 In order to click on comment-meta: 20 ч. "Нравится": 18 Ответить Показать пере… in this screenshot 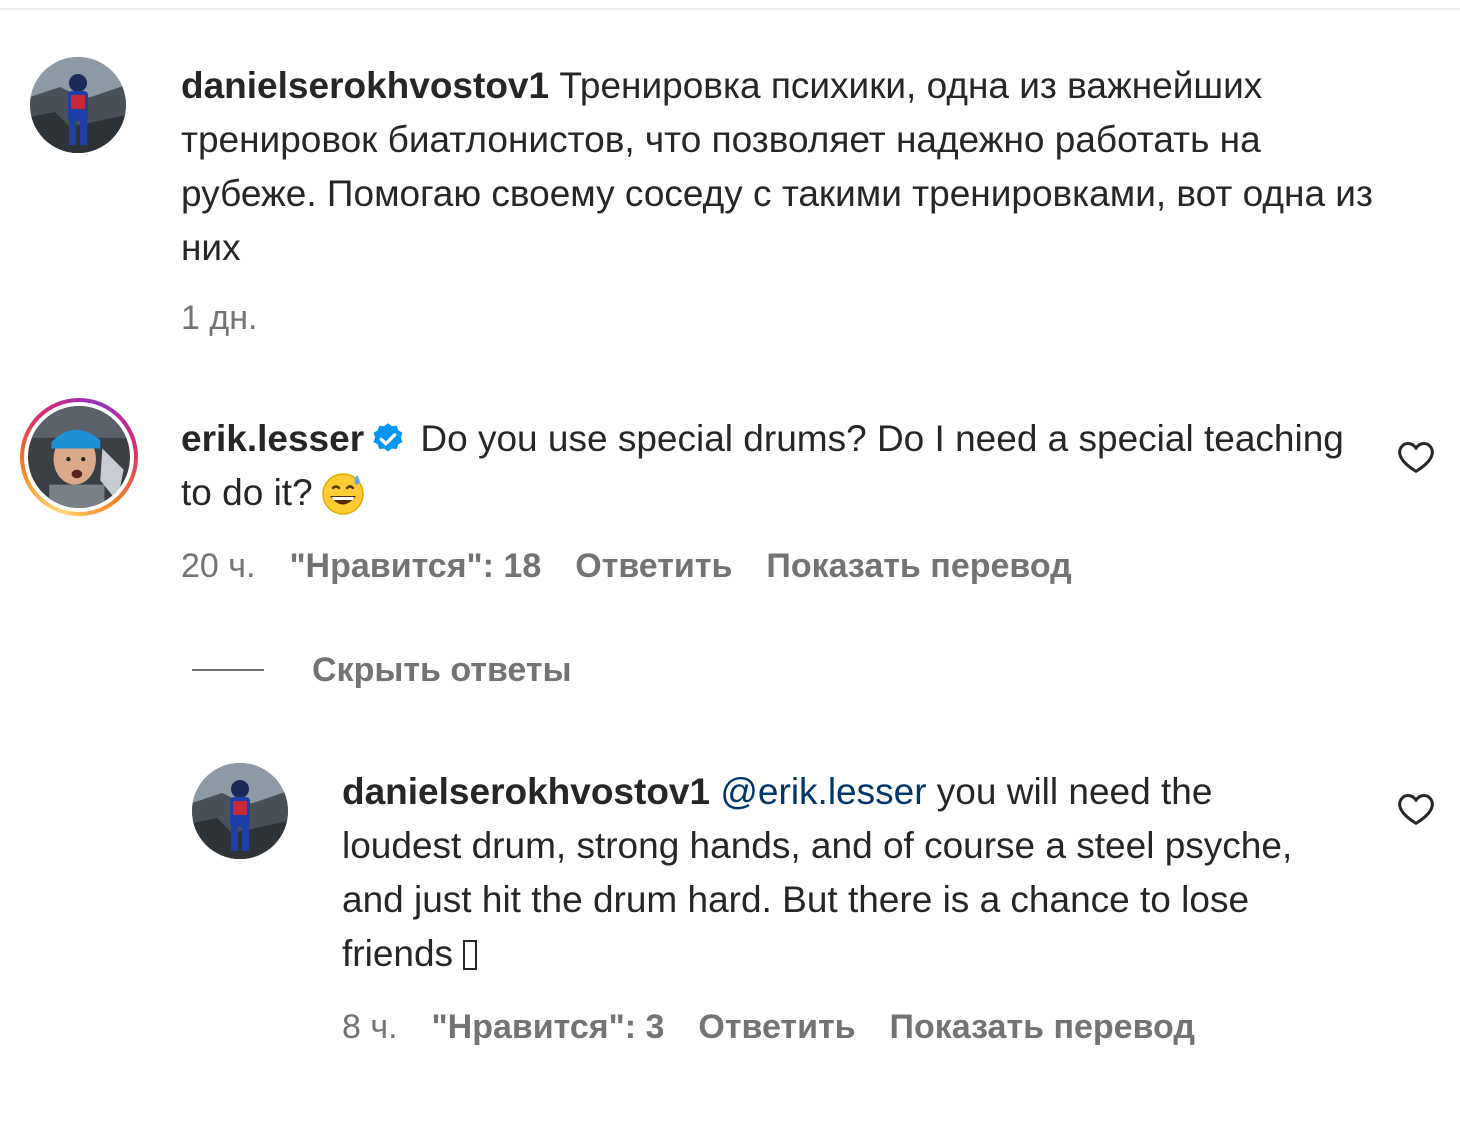, I will do `click(643, 566)`.